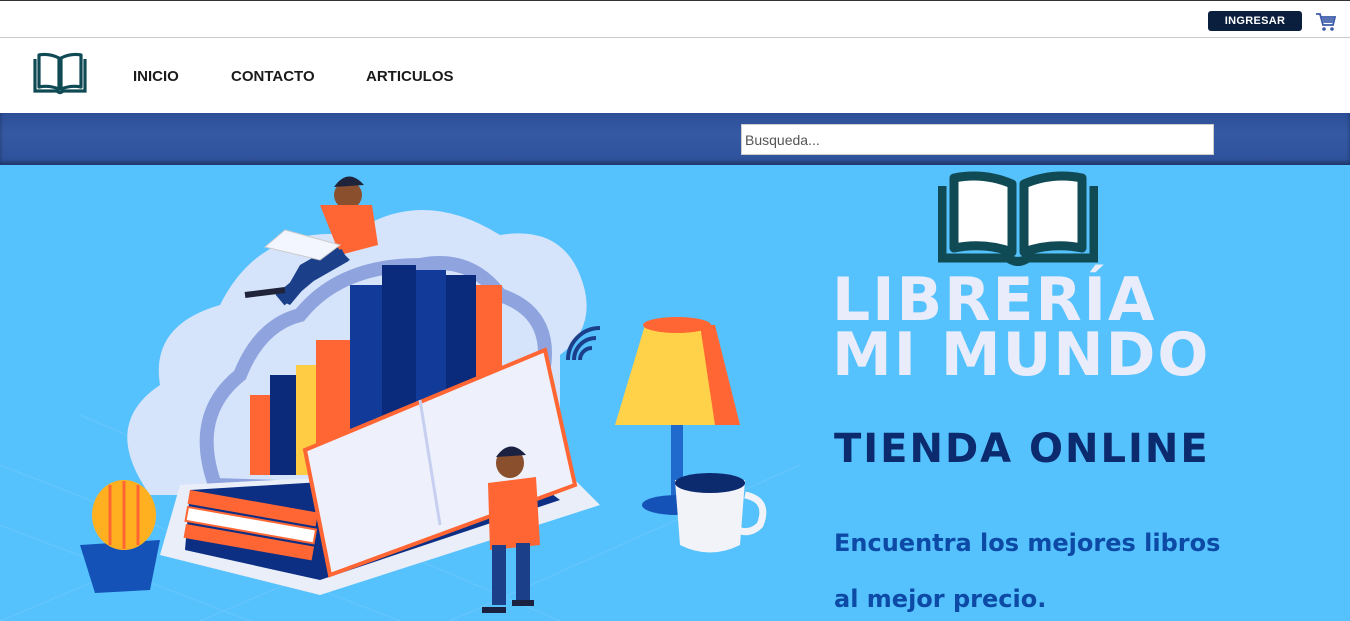 This screenshot has height=621, width=1350. What do you see at coordinates (1326, 22) in the screenshot?
I see `cart-icon` at bounding box center [1326, 22].